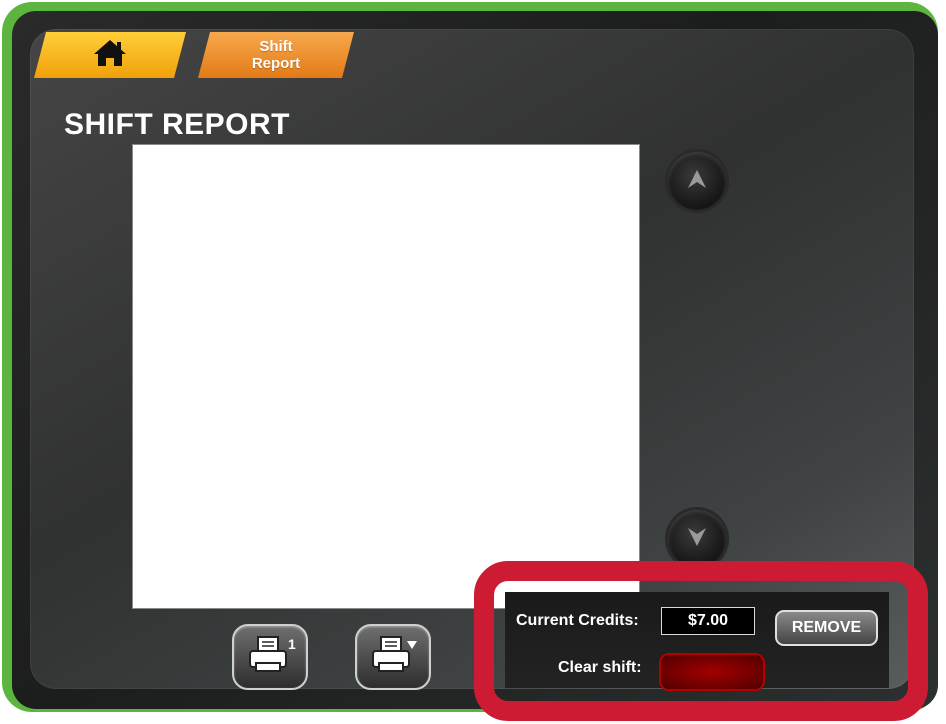 This screenshot has height=724, width=946. I want to click on clear-shift-button, so click(712, 672).